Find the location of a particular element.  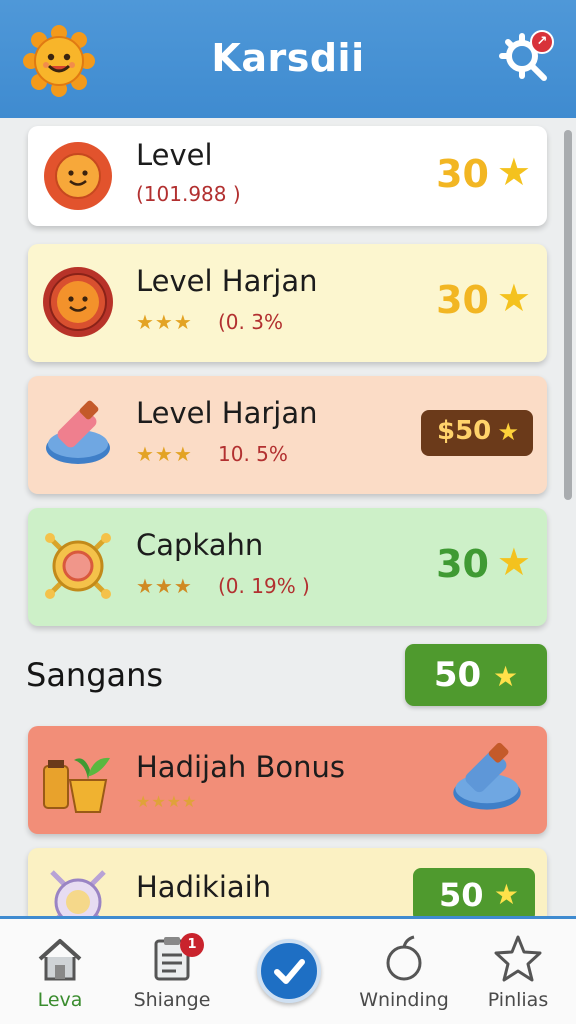

card-subtitle: (101.988 ) is located at coordinates (188, 194).